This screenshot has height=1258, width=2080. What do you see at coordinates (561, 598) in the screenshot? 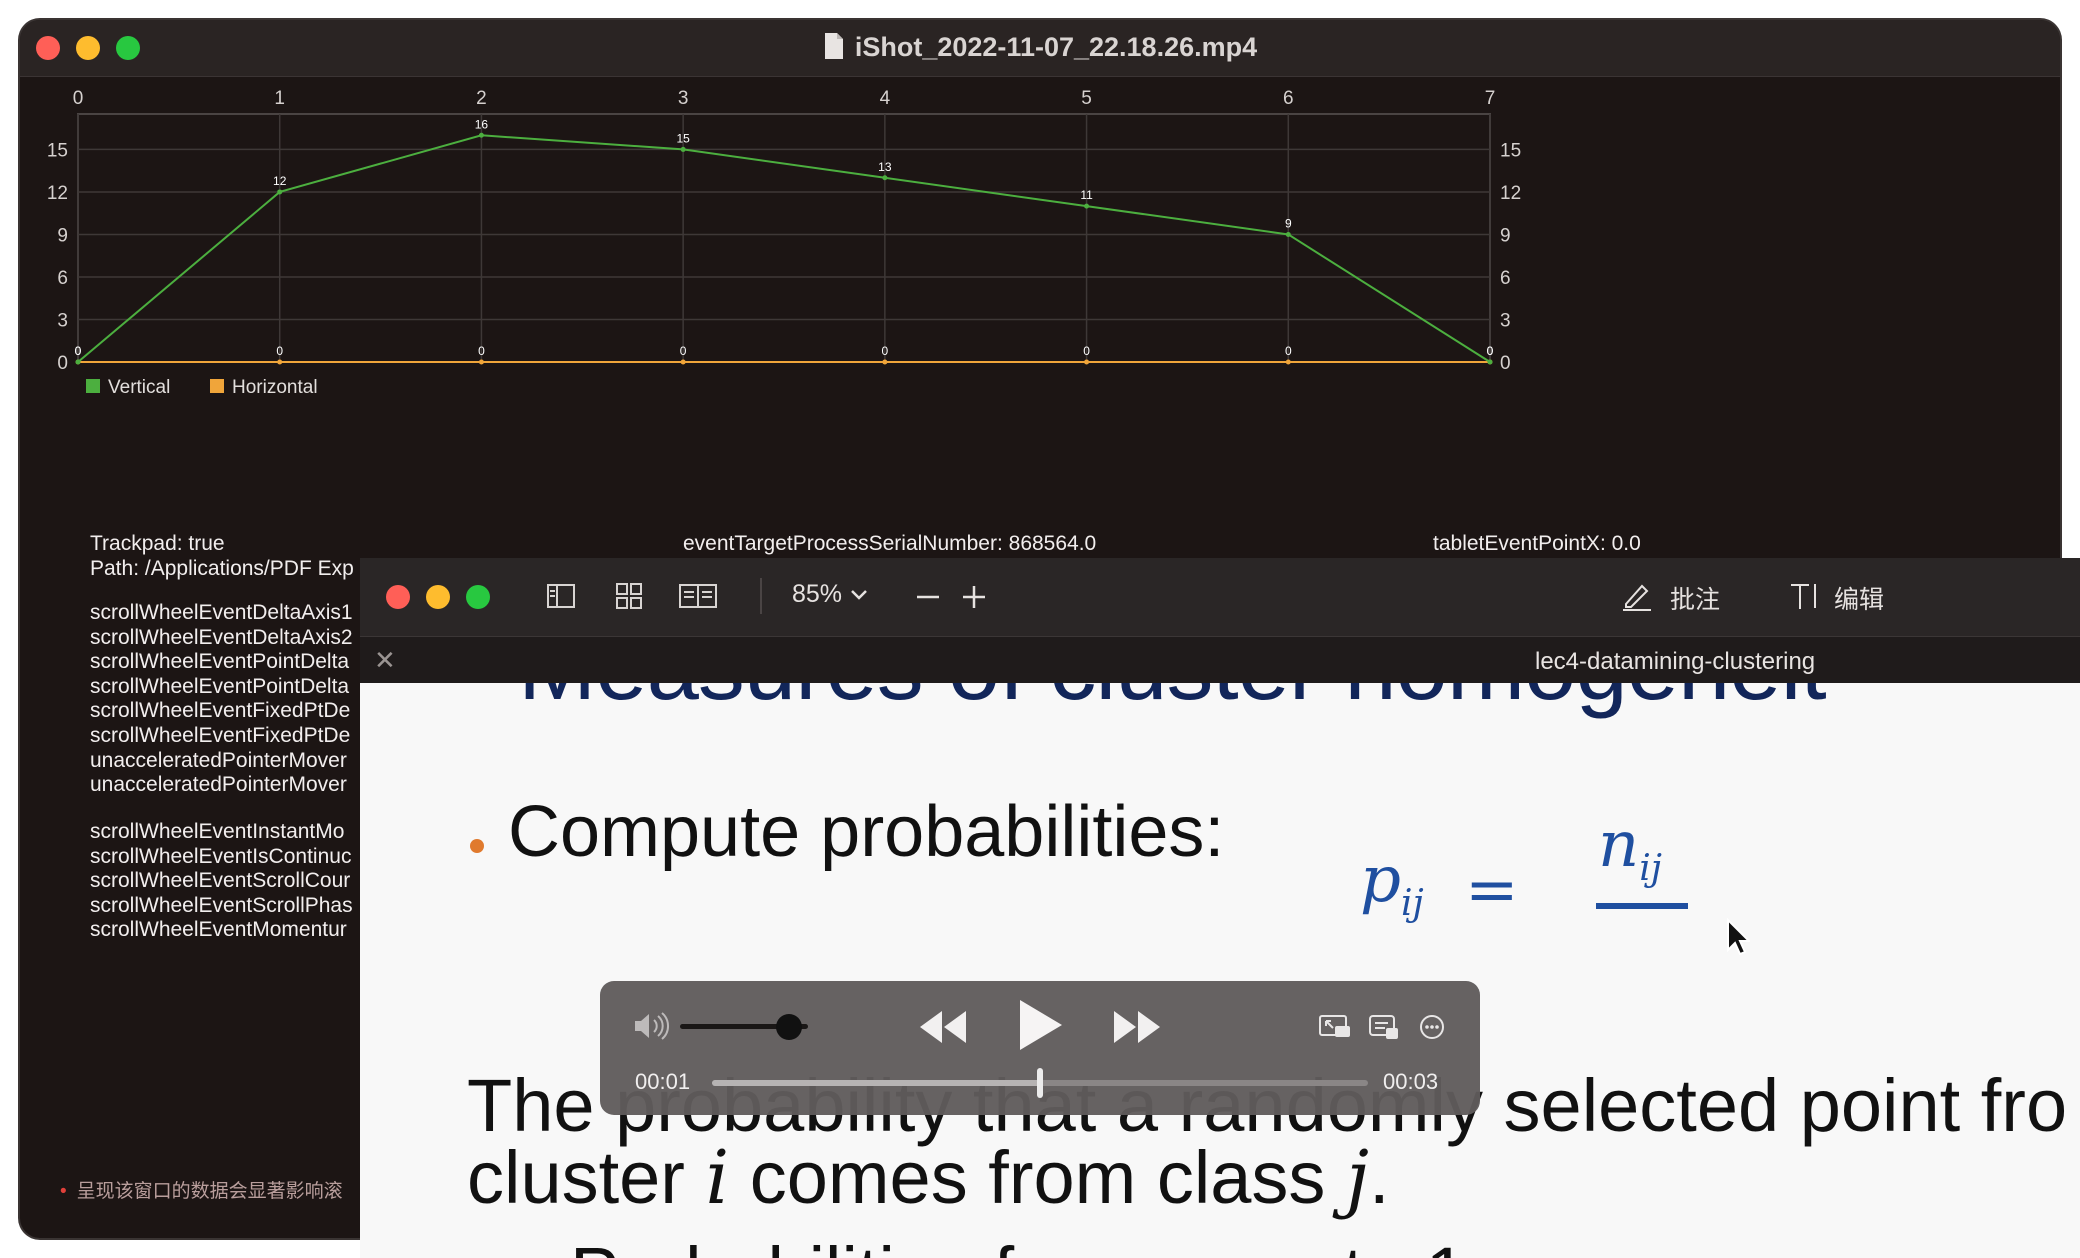
I see `sidebar-toggle-icon` at bounding box center [561, 598].